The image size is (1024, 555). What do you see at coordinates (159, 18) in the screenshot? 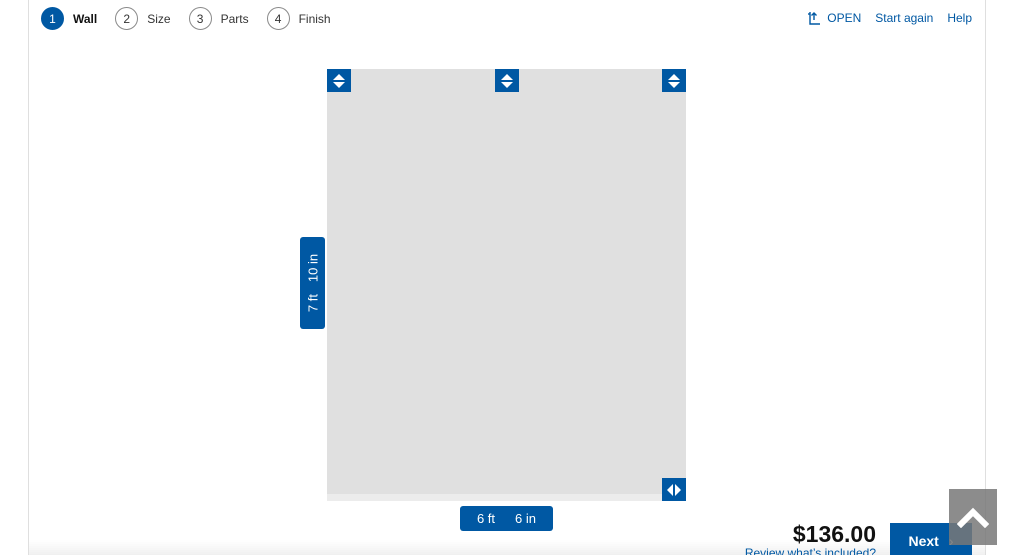
I see `step-label: Size` at bounding box center [159, 18].